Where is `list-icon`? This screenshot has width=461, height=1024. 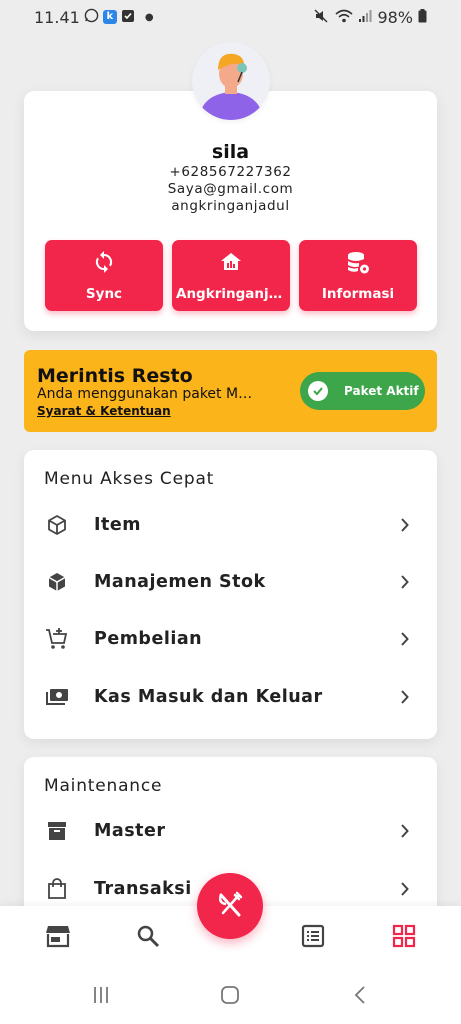
list-icon is located at coordinates (313, 936).